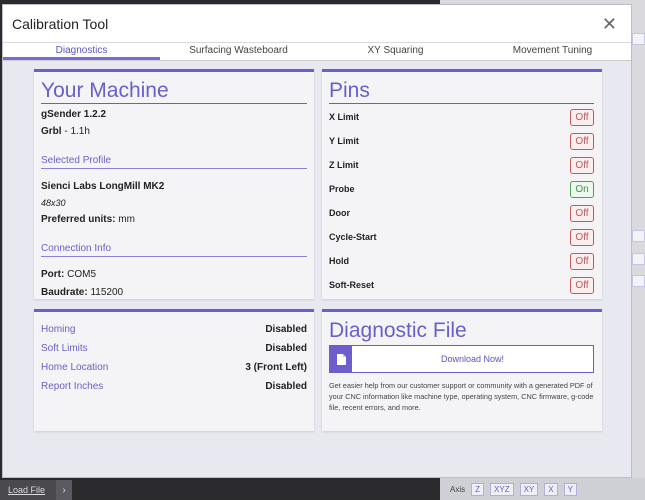 The image size is (645, 500). What do you see at coordinates (238, 51) in the screenshot?
I see `tab-surfacing-wasteboard: Surfacing Wasteboard` at bounding box center [238, 51].